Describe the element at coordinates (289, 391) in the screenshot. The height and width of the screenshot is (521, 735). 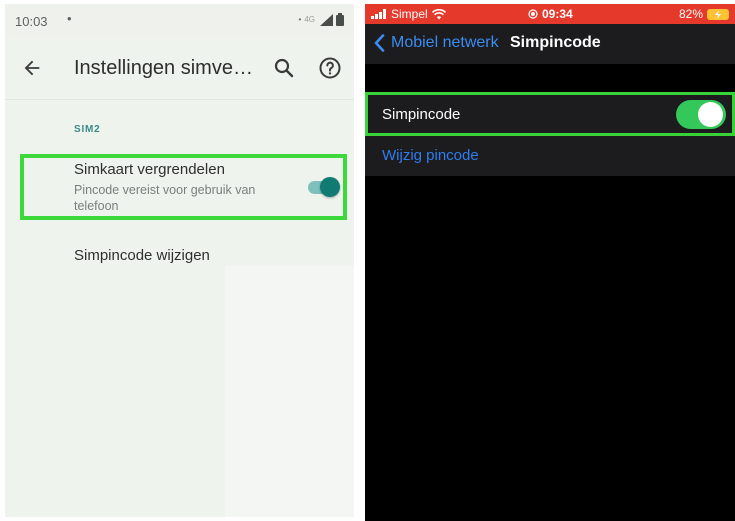
I see `background-panel` at that location.